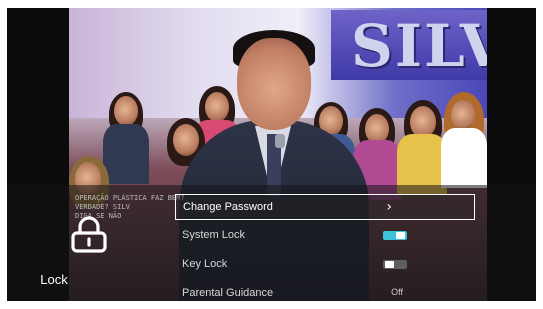 This screenshot has height=309, width=543. I want to click on lock-category-label: Lock, so click(54, 279).